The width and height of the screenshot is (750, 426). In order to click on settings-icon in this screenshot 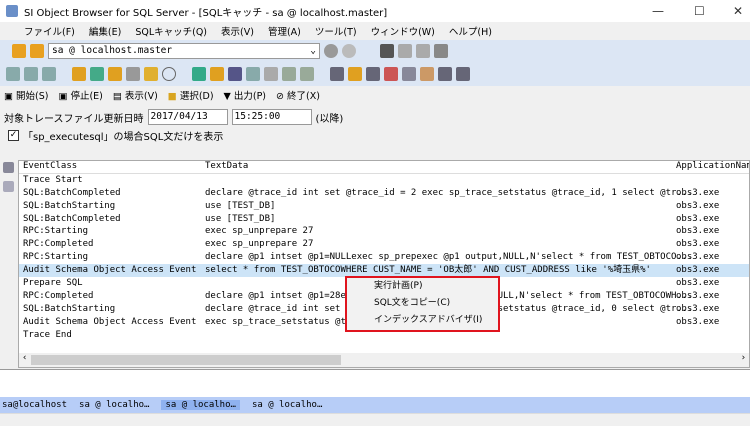, I will do `click(463, 74)`.